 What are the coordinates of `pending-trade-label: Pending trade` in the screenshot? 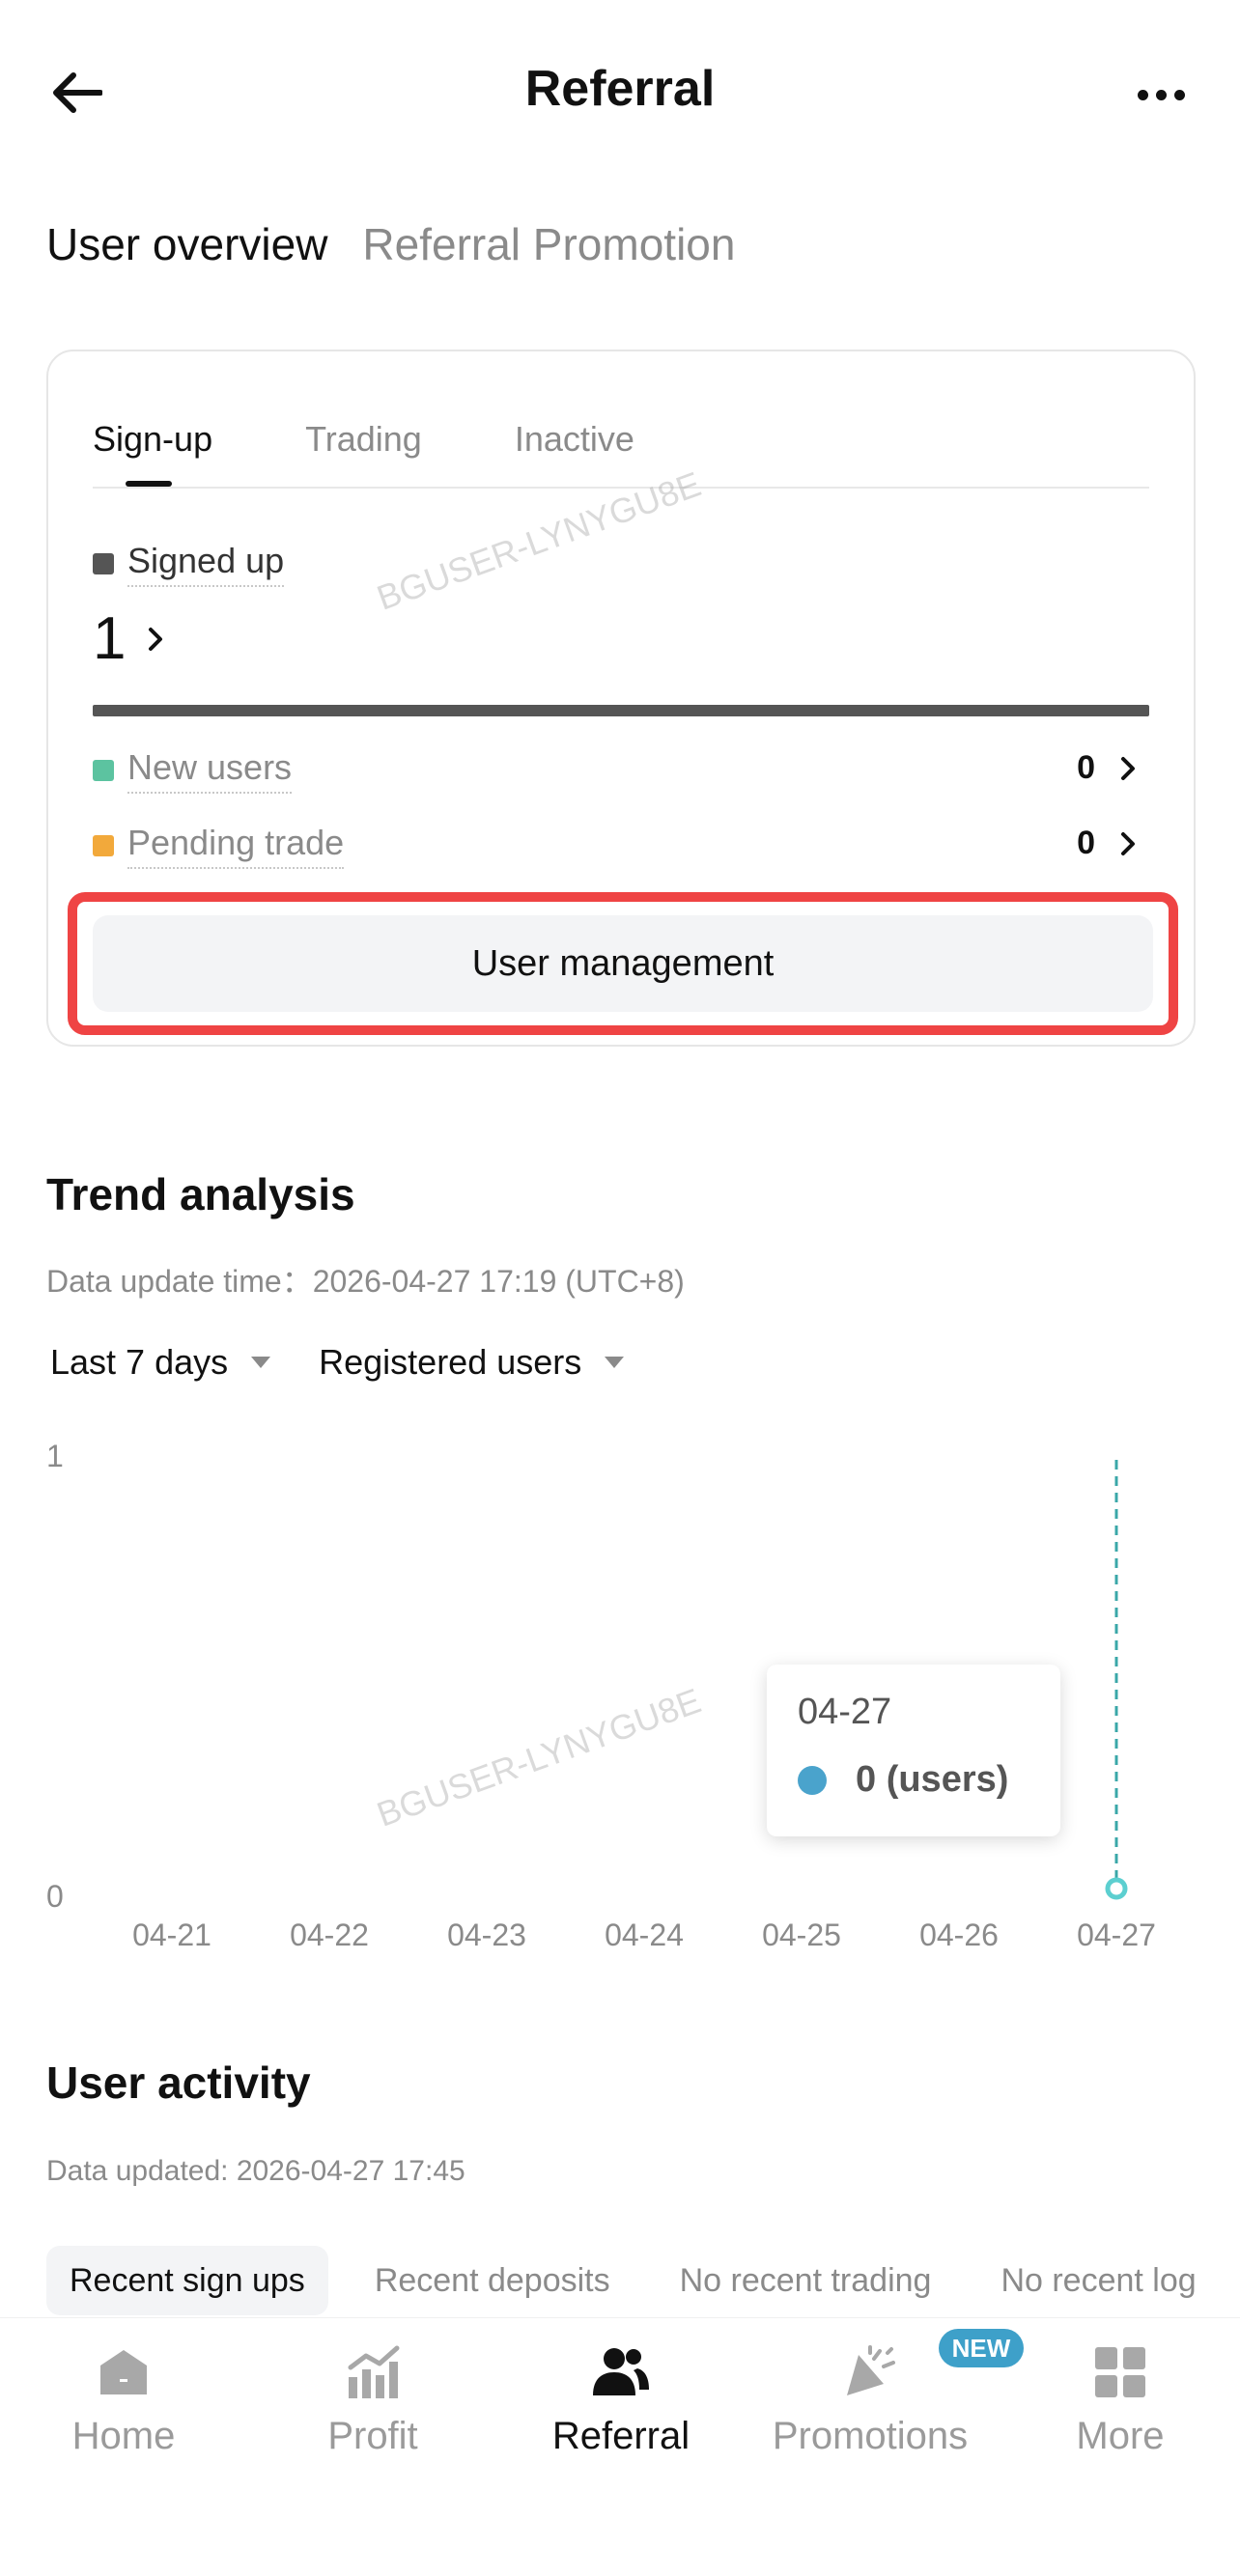 It's located at (236, 846).